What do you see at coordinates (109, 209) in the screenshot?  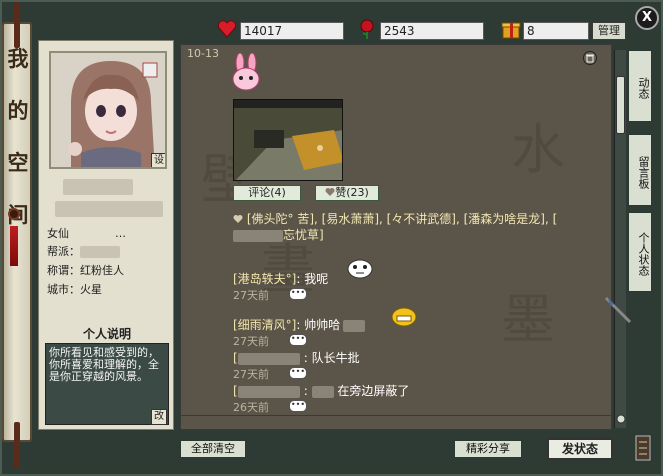 I see `hidden-id` at bounding box center [109, 209].